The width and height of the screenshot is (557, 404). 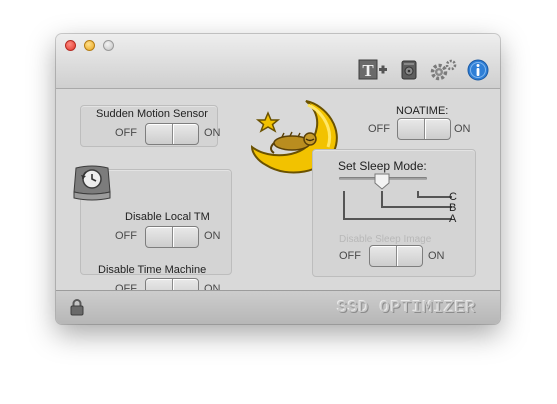 I want to click on noatime-label: NOATIME:, so click(x=422, y=111).